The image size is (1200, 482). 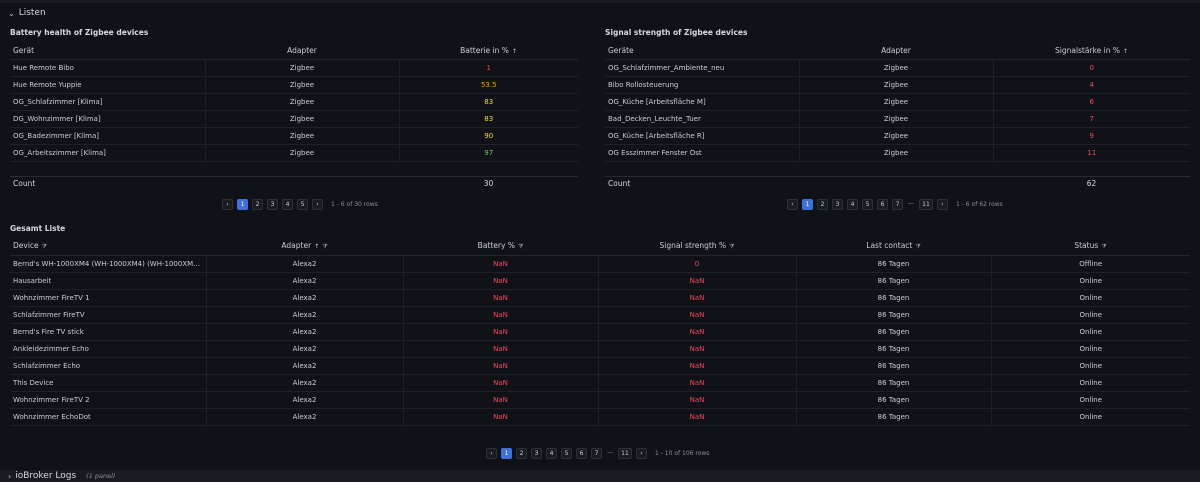 I want to click on bottom-row-bar, so click(x=600, y=476).